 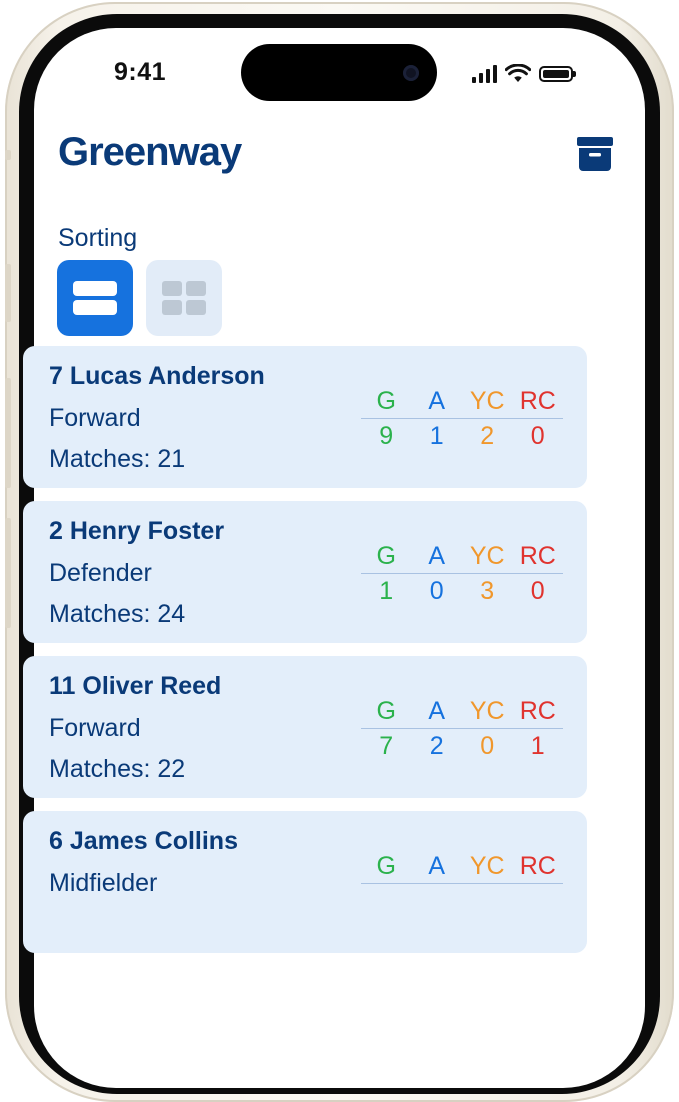 What do you see at coordinates (462, 573) in the screenshot?
I see `player-stats: G A YC RC 1 0 3 0` at bounding box center [462, 573].